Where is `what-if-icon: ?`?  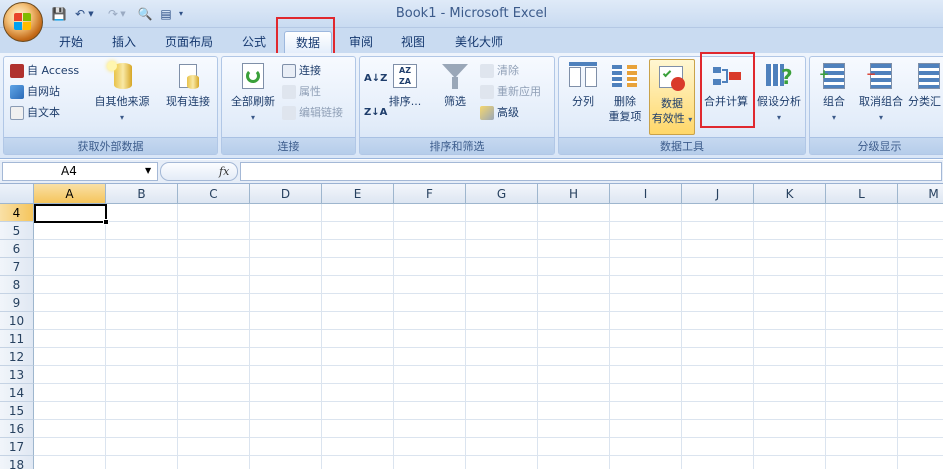 what-if-icon: ? is located at coordinates (779, 76).